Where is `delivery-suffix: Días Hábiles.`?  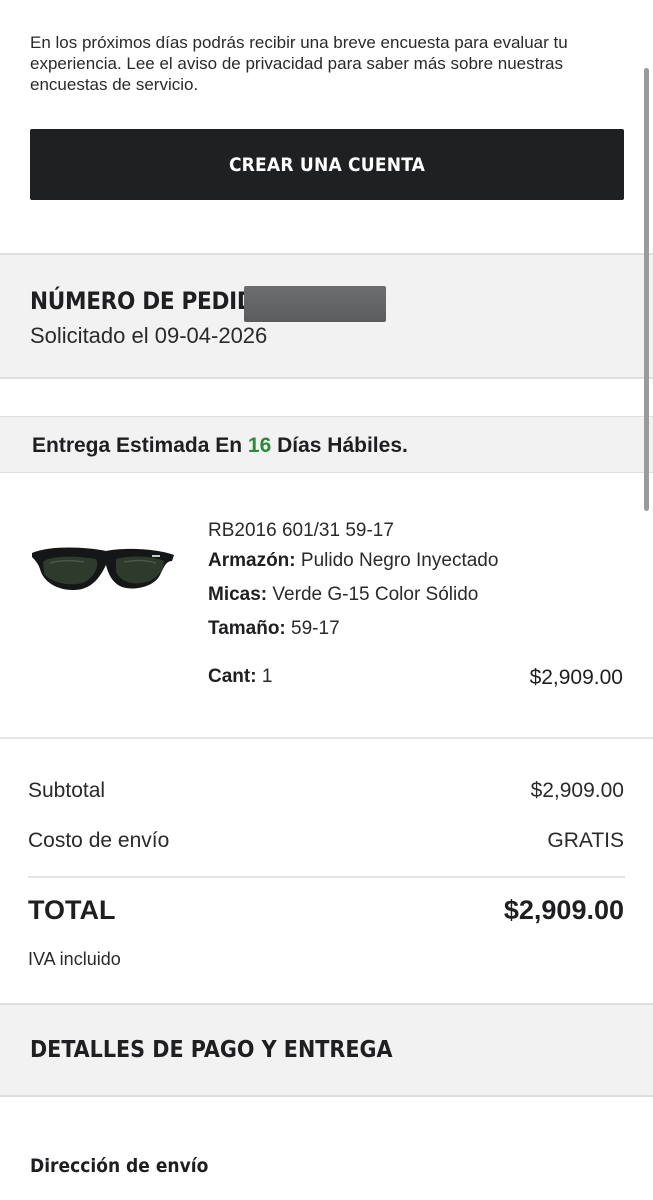 delivery-suffix: Días Hábiles. is located at coordinates (342, 445).